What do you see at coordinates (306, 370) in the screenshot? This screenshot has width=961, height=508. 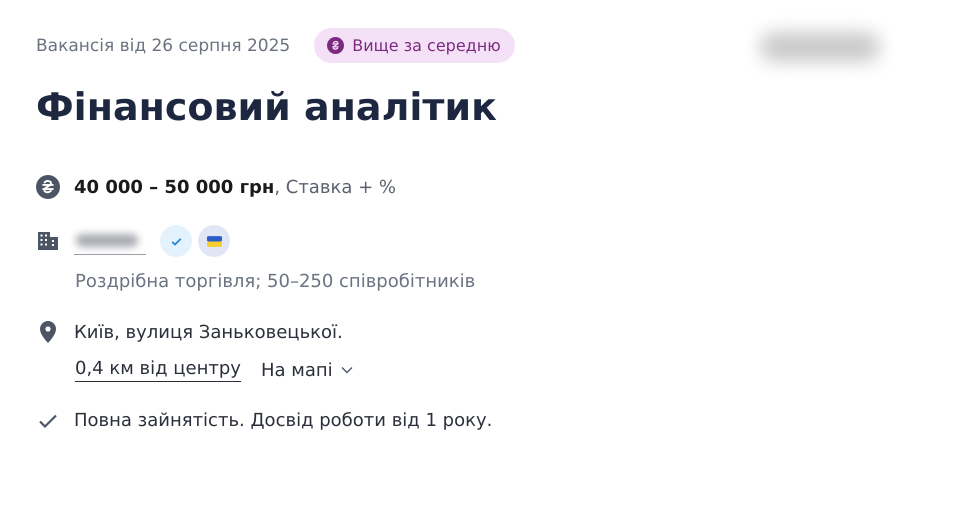 I see `map-toggle: На мапі` at bounding box center [306, 370].